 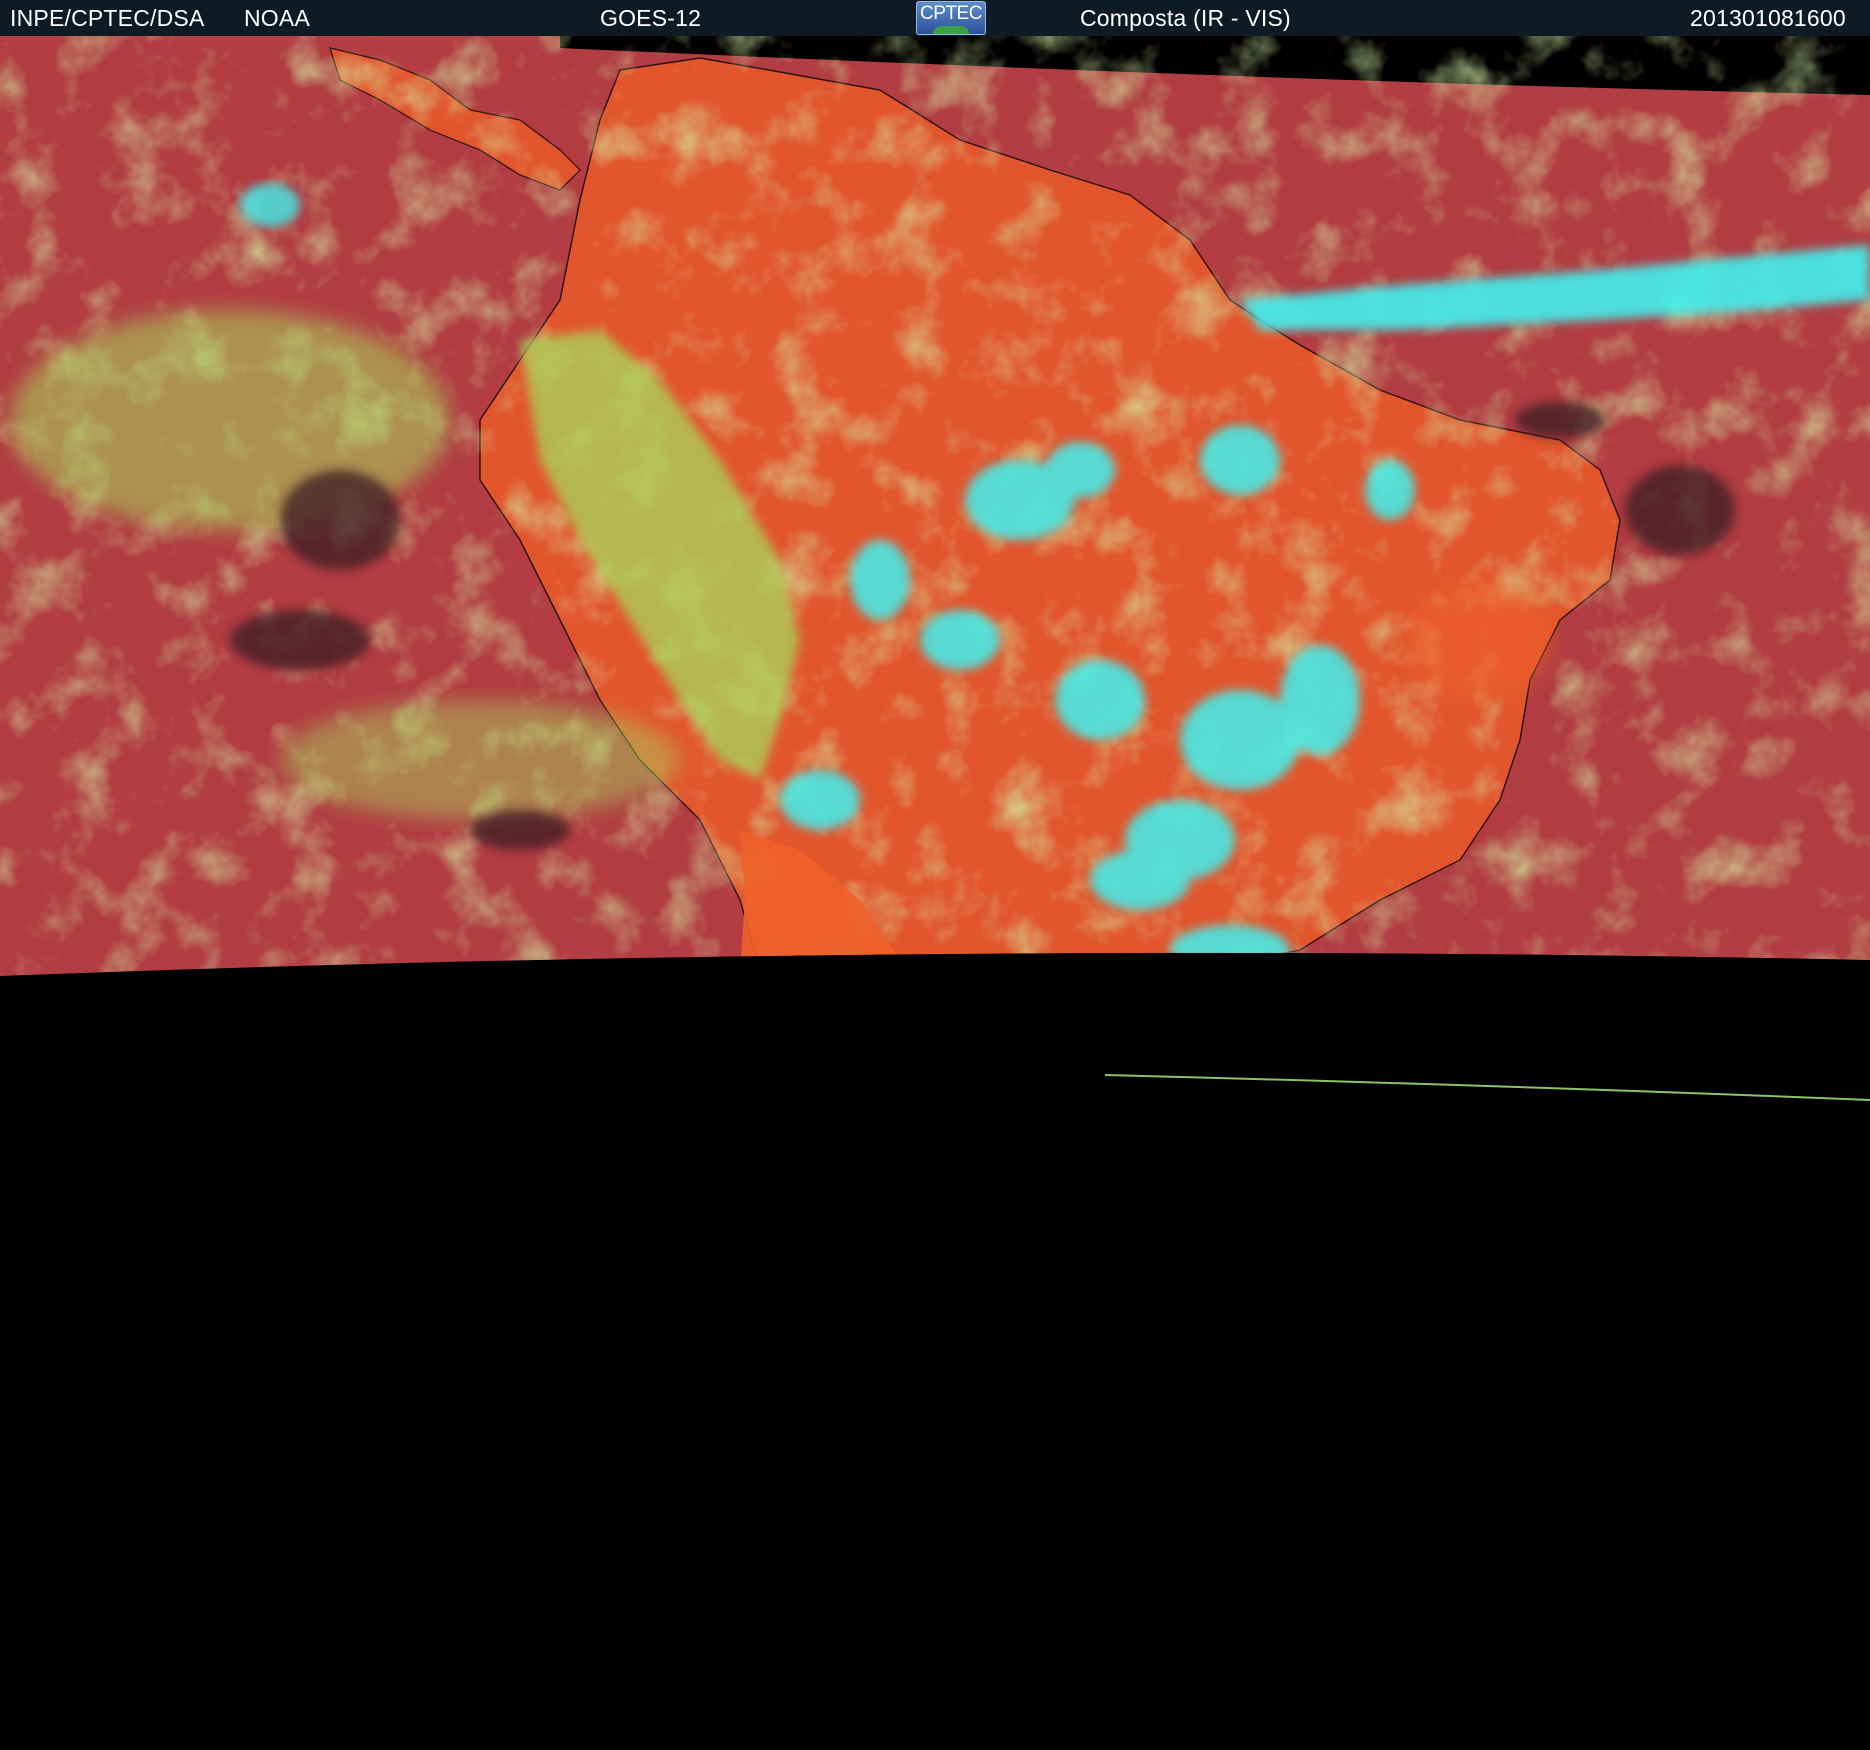 What do you see at coordinates (651, 18) in the screenshot?
I see `satellite-label: GOES-12` at bounding box center [651, 18].